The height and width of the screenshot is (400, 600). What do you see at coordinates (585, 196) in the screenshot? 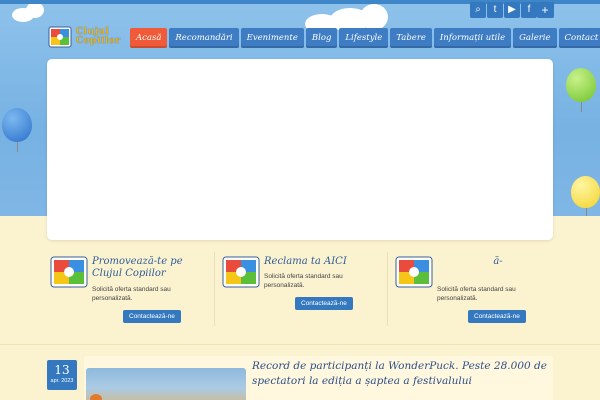
I see `yellow-balloon` at bounding box center [585, 196].